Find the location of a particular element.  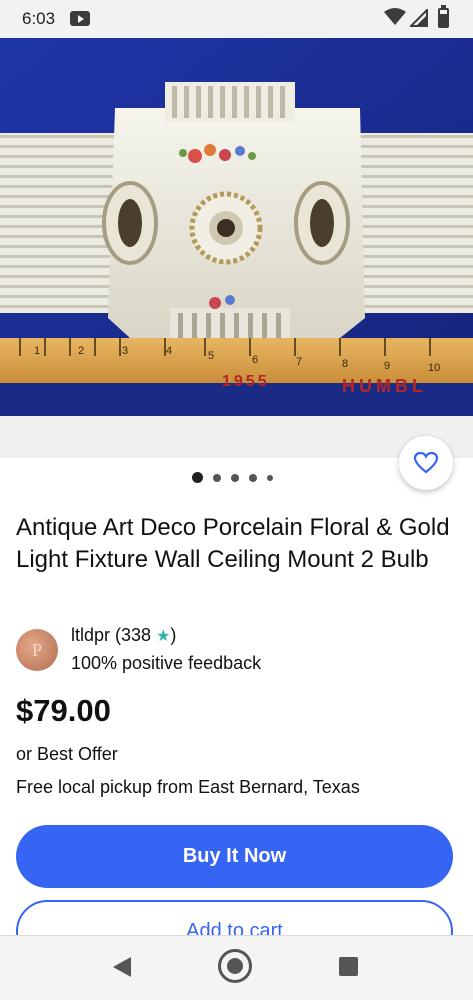

seller-info: P ltldpr (338 ★) 100% positive feedback is located at coordinates (236, 653).